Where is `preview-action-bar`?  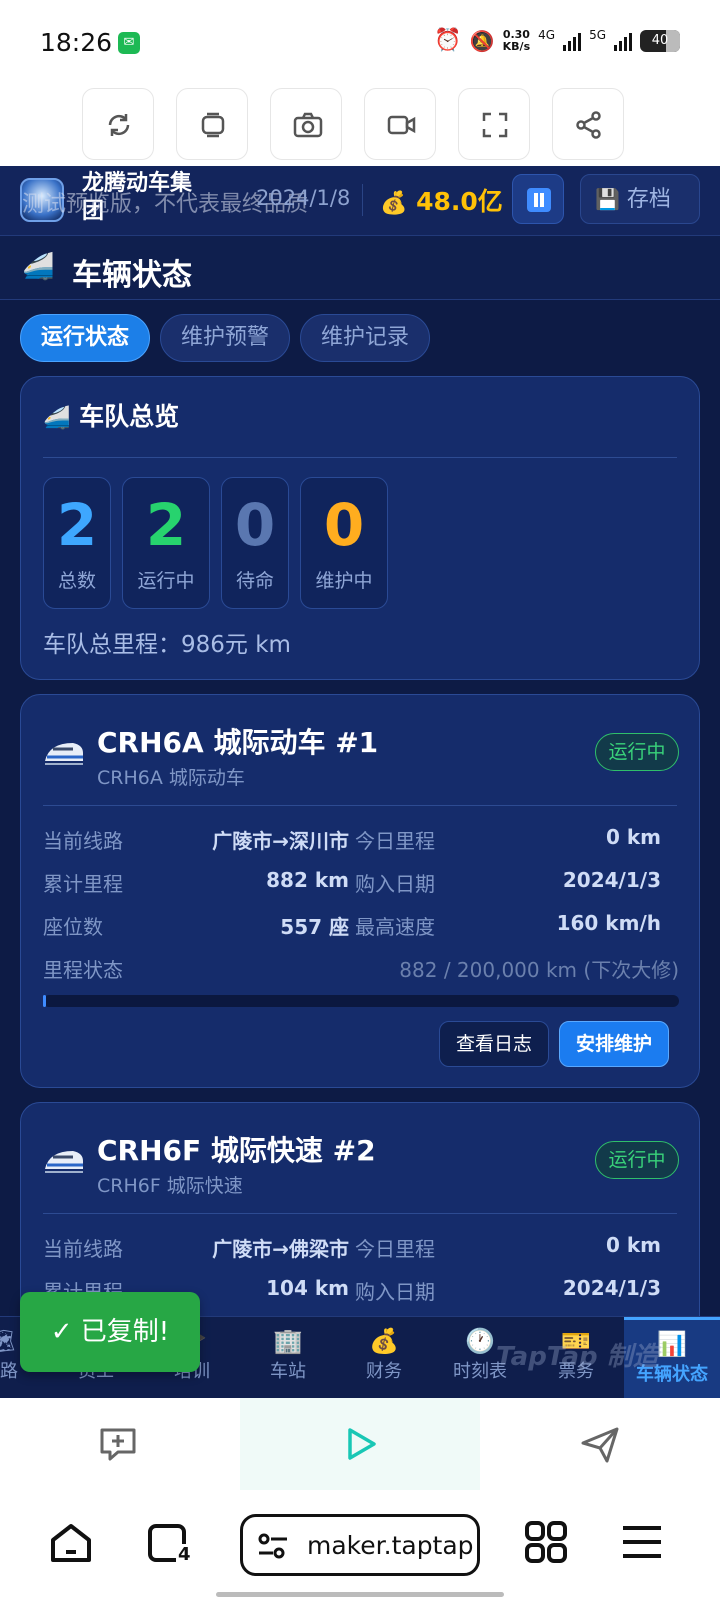 preview-action-bar is located at coordinates (360, 1444).